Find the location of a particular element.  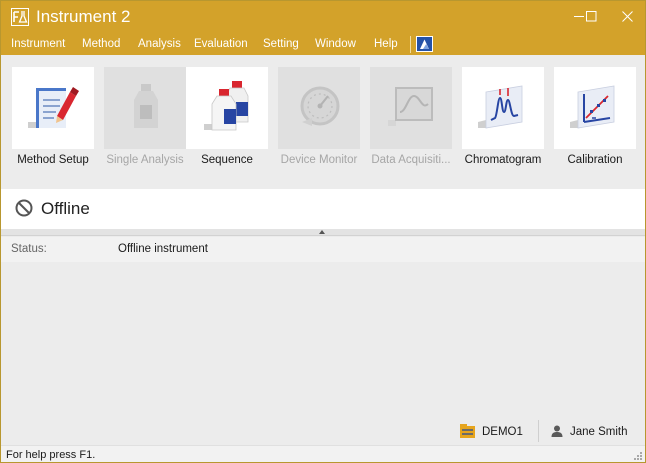

collapse-arrow-icon is located at coordinates (322, 232).